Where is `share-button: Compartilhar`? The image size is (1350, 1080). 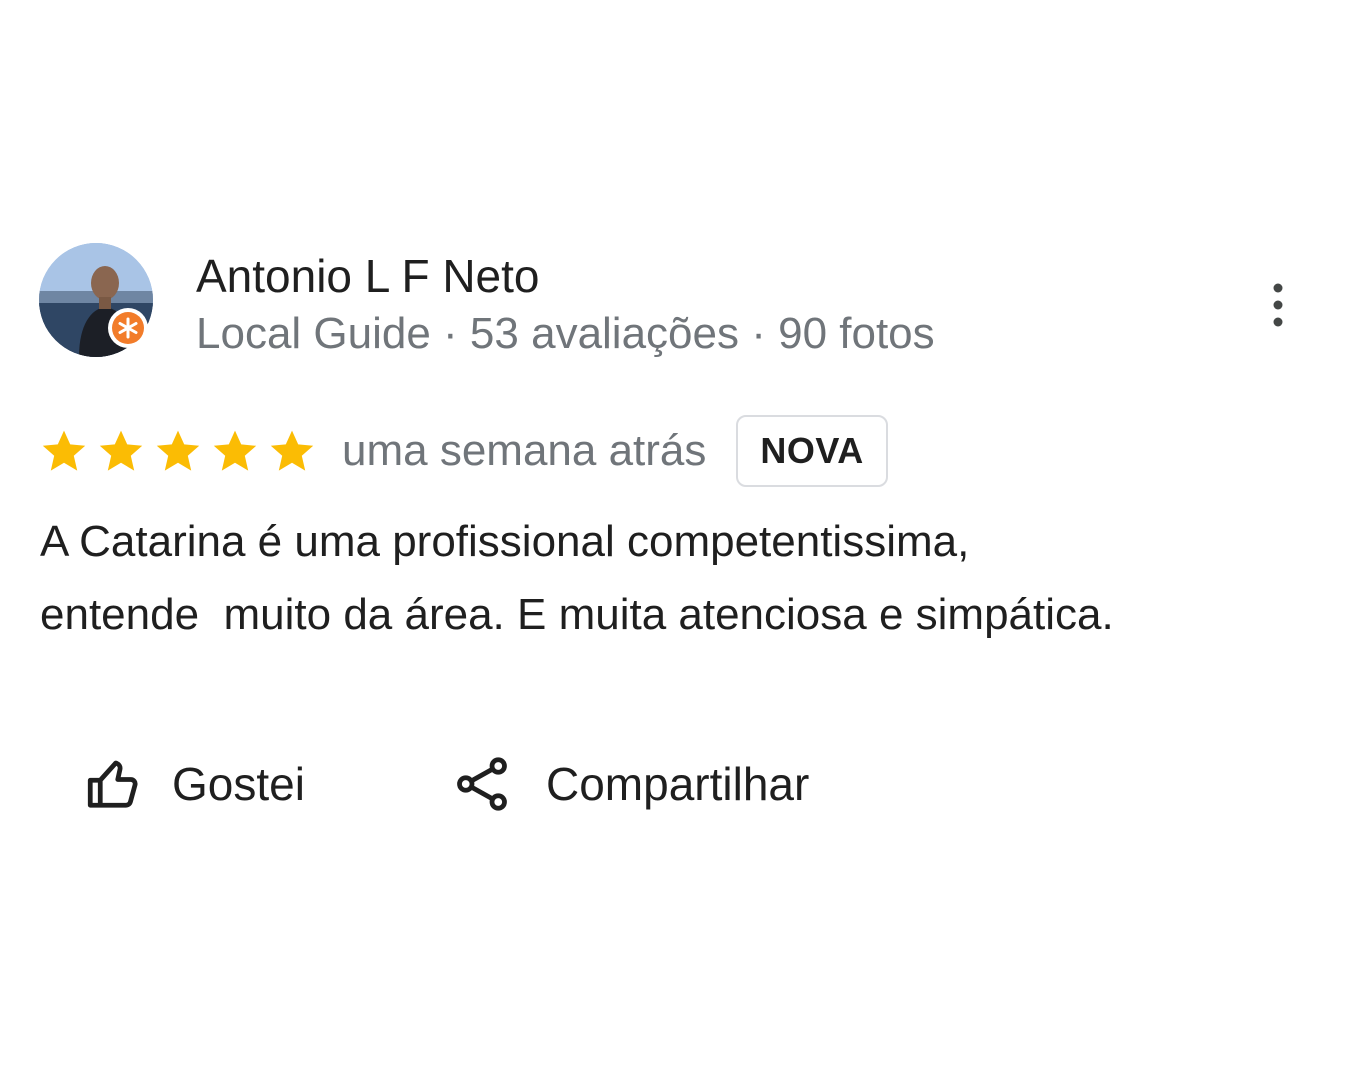
share-button: Compartilhar is located at coordinates (630, 784).